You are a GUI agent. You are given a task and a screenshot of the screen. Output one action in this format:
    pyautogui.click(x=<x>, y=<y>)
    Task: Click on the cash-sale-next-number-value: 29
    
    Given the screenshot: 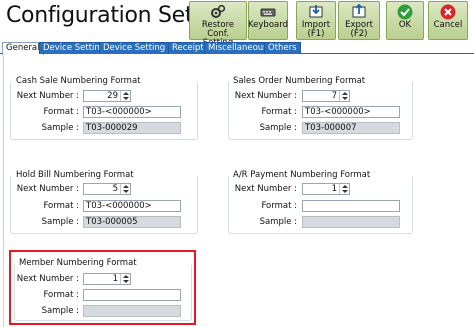 What is the action you would take?
    pyautogui.click(x=112, y=96)
    